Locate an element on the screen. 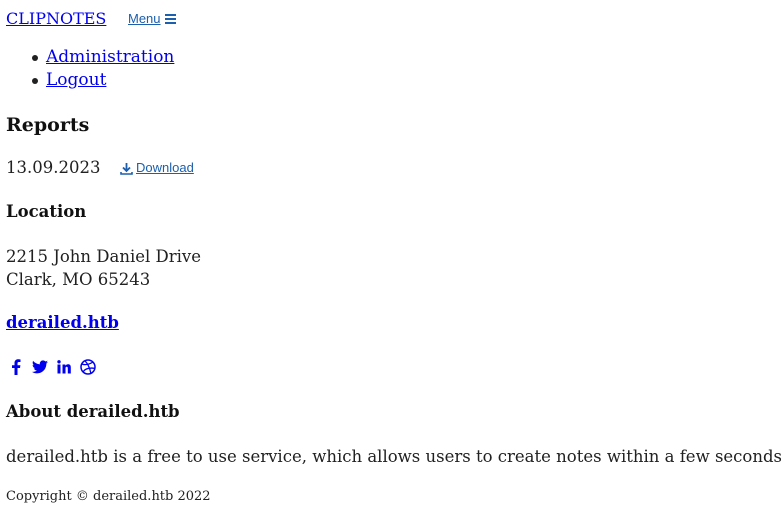 Image resolution: width=781 pixels, height=510 pixels. facebook-icon is located at coordinates (16, 367).